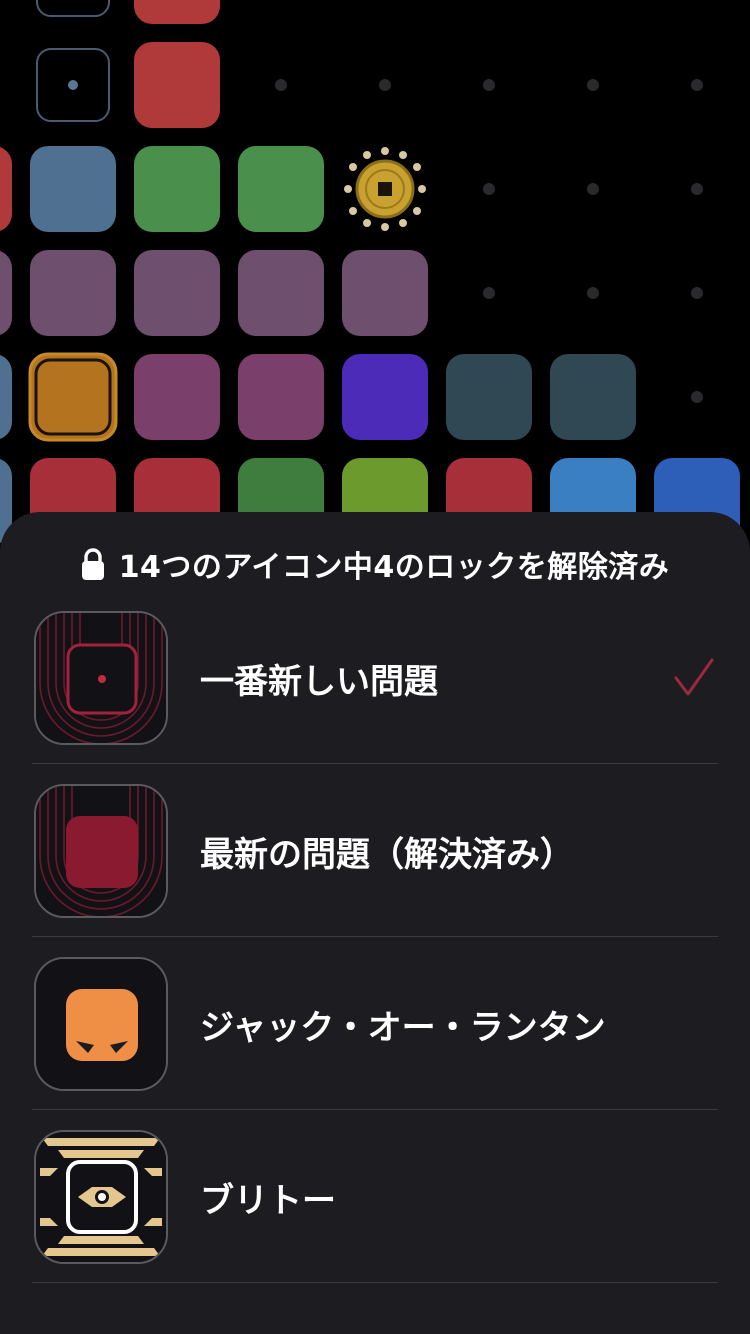 The height and width of the screenshot is (1334, 750). Describe the element at coordinates (101, 851) in the screenshot. I see `newest-solved-icon` at that location.